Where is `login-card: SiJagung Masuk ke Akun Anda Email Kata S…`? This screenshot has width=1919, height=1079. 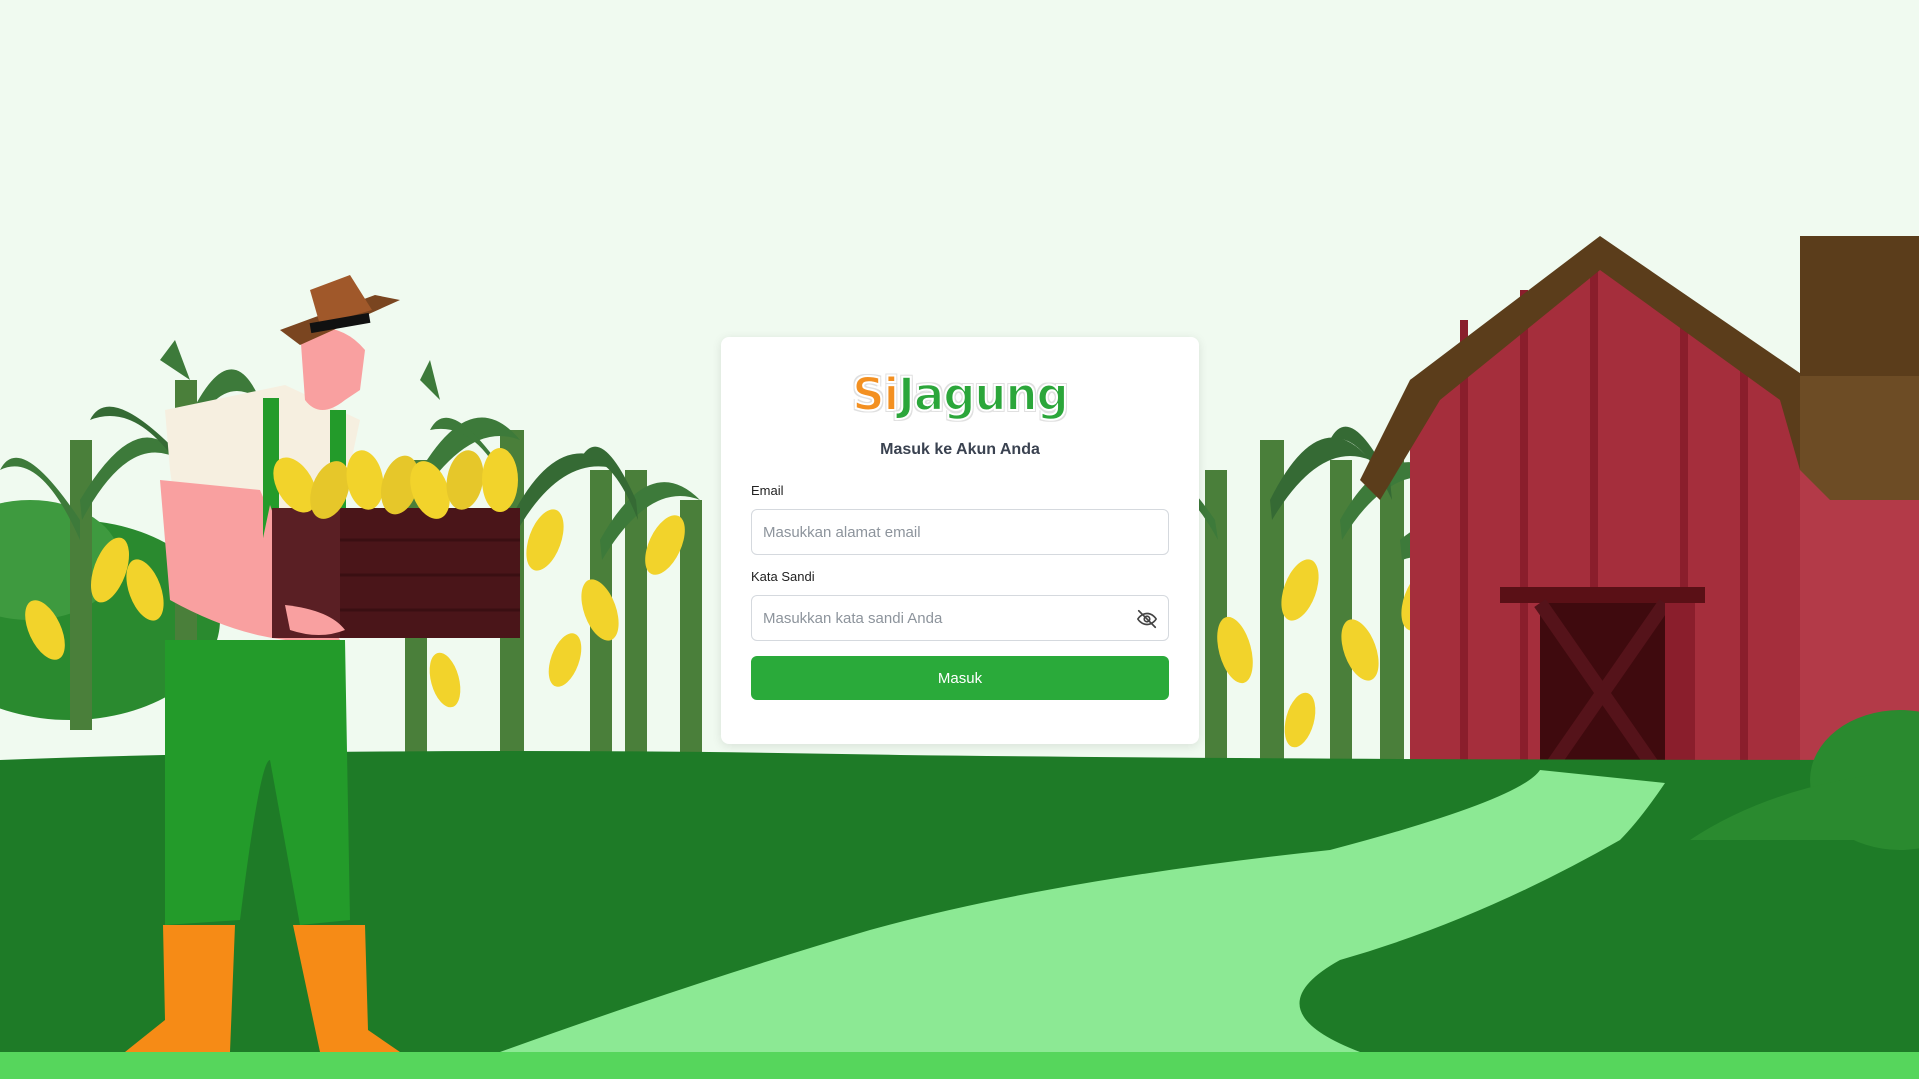 login-card: SiJagung Masuk ke Akun Anda Email Kata S… is located at coordinates (960, 540).